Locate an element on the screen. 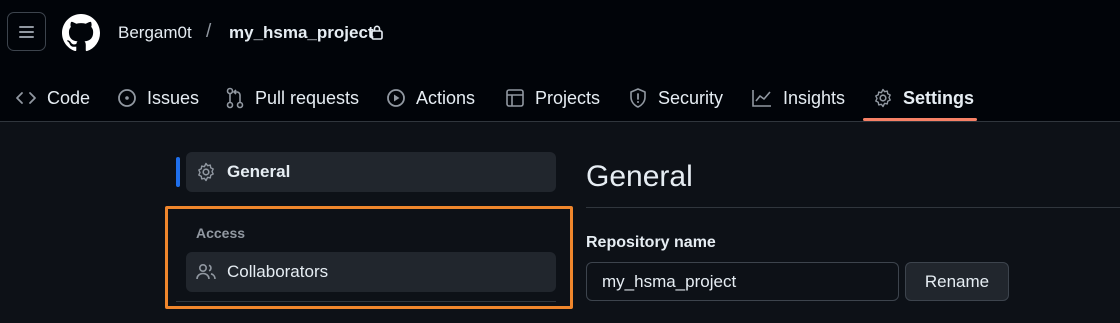  tab-label: Issues is located at coordinates (173, 97).